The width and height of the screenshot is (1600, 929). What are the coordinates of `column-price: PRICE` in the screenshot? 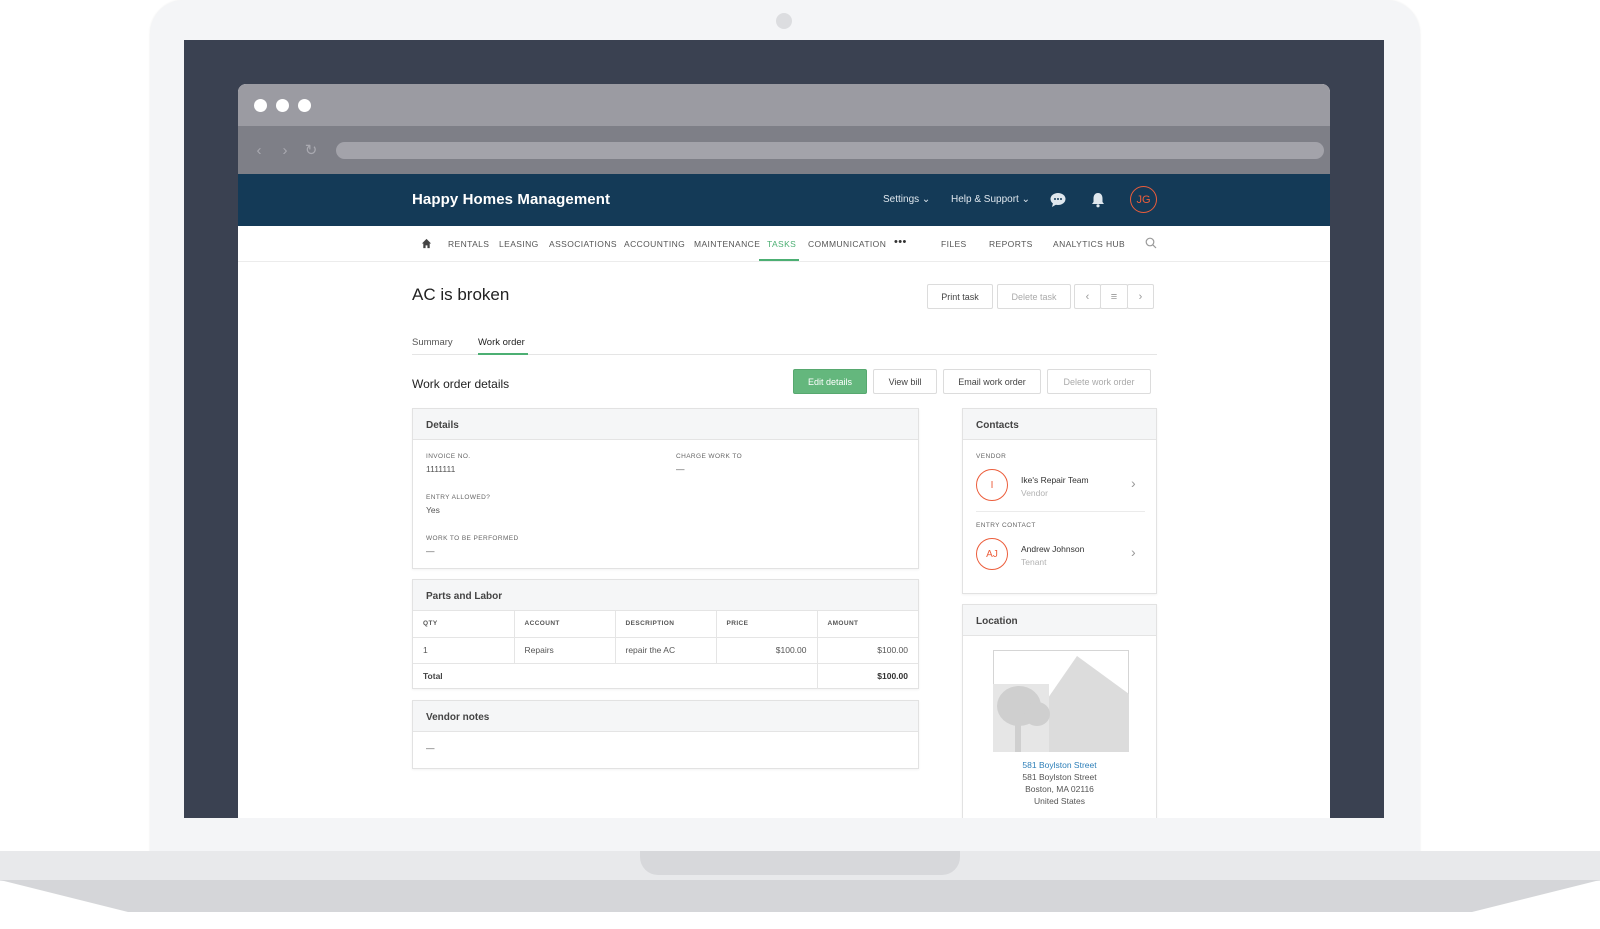 It's located at (767, 624).